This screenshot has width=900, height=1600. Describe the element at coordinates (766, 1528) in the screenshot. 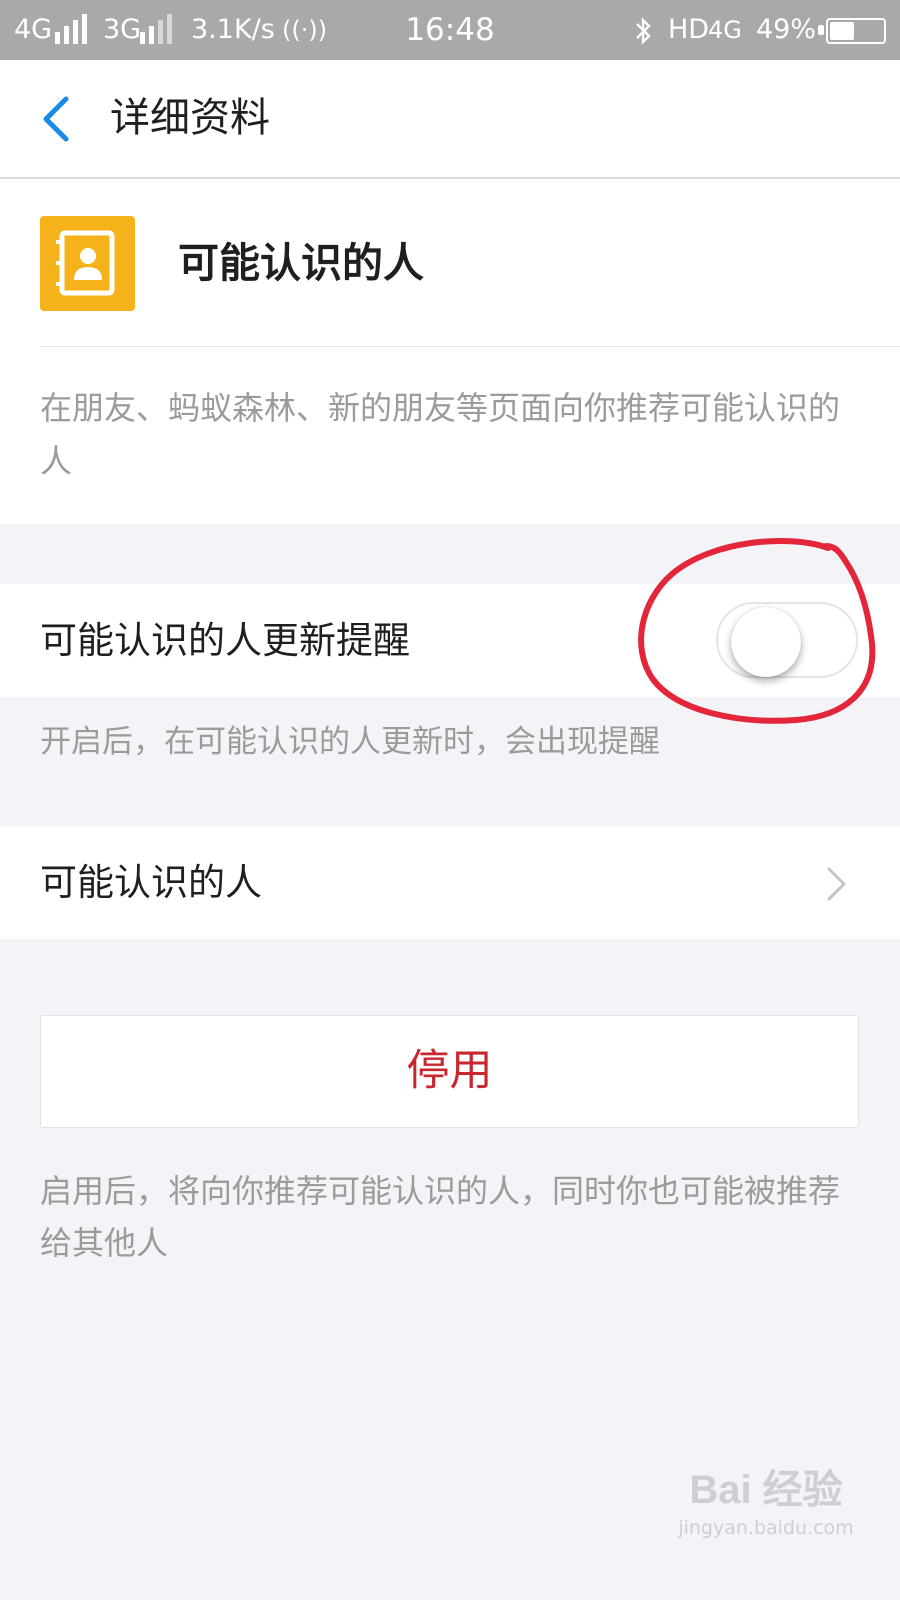

I see `watermark-url: jingyan.baidu.com` at that location.